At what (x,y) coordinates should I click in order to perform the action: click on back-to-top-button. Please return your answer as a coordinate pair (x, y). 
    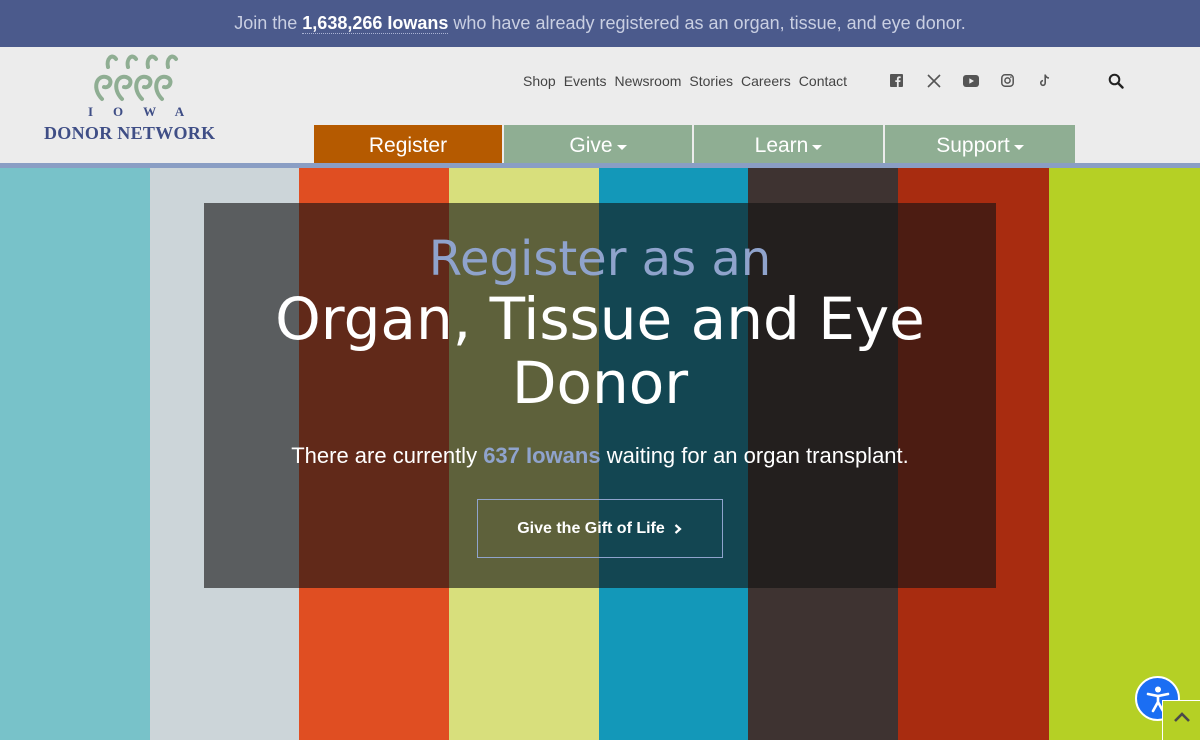
    Looking at the image, I should click on (1181, 720).